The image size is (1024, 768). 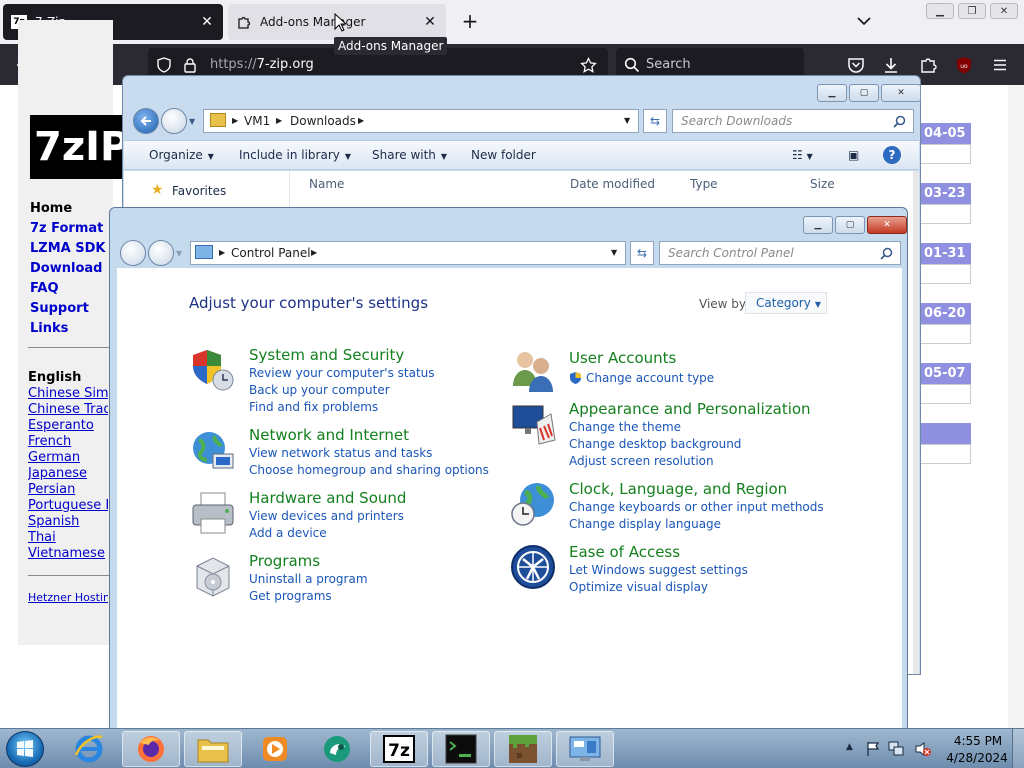 What do you see at coordinates (470, 21) in the screenshot?
I see `new-tab-button: +` at bounding box center [470, 21].